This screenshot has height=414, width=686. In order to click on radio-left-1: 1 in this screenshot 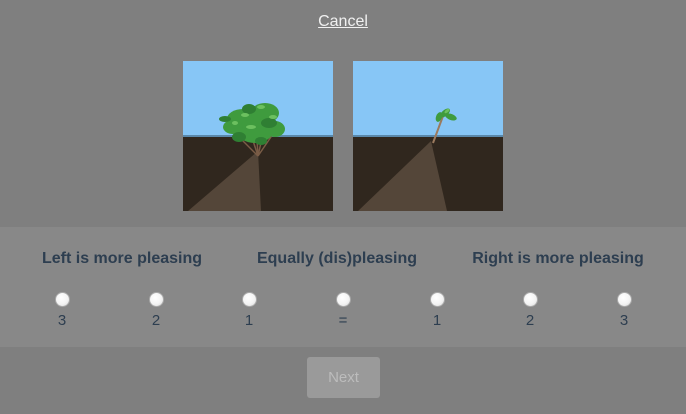, I will do `click(249, 310)`.